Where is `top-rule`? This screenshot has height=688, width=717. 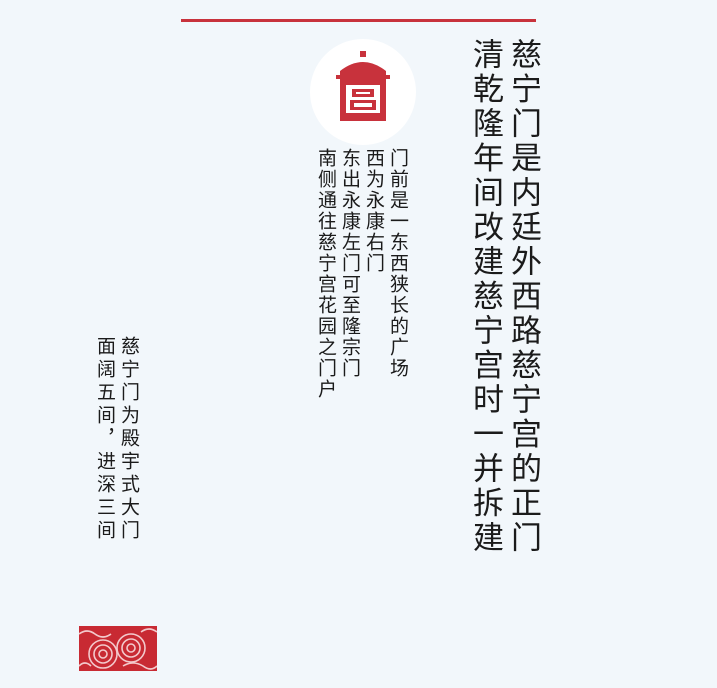
top-rule is located at coordinates (358, 20).